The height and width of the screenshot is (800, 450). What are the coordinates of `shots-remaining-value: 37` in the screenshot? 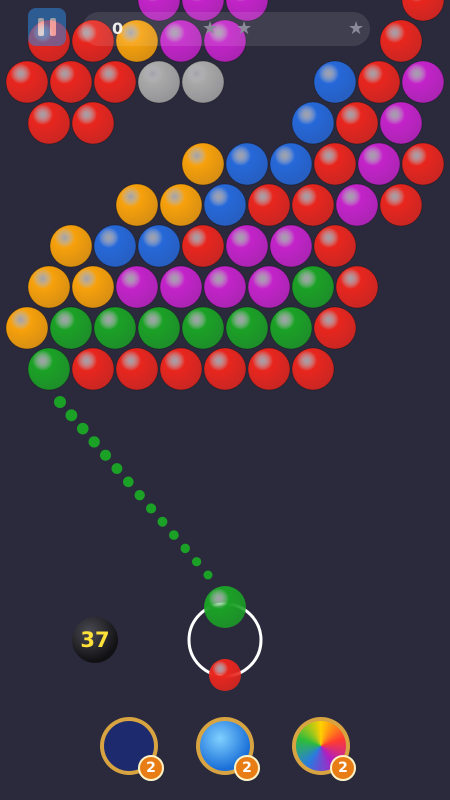 It's located at (95, 640).